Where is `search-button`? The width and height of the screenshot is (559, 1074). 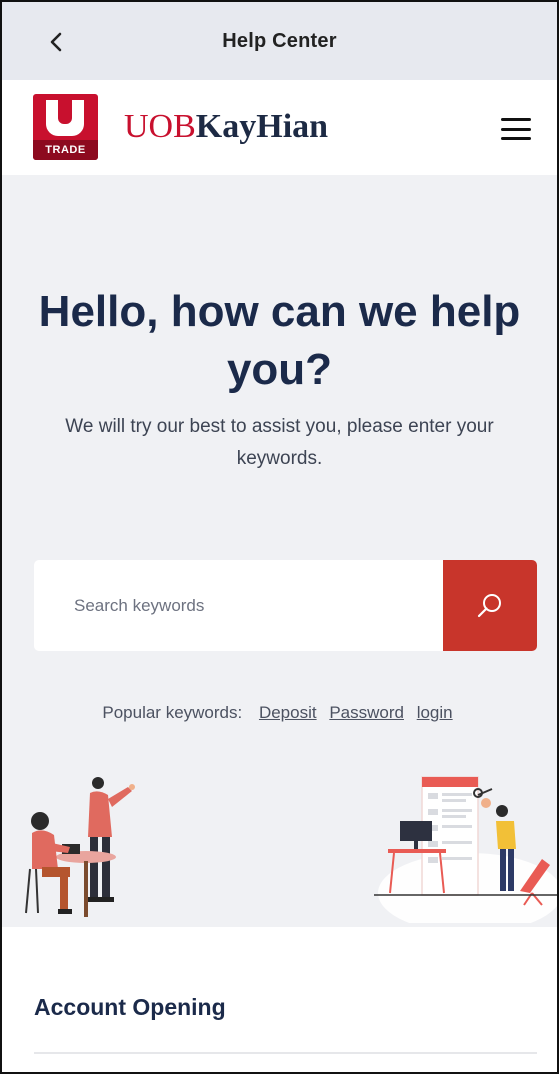
search-button is located at coordinates (490, 605).